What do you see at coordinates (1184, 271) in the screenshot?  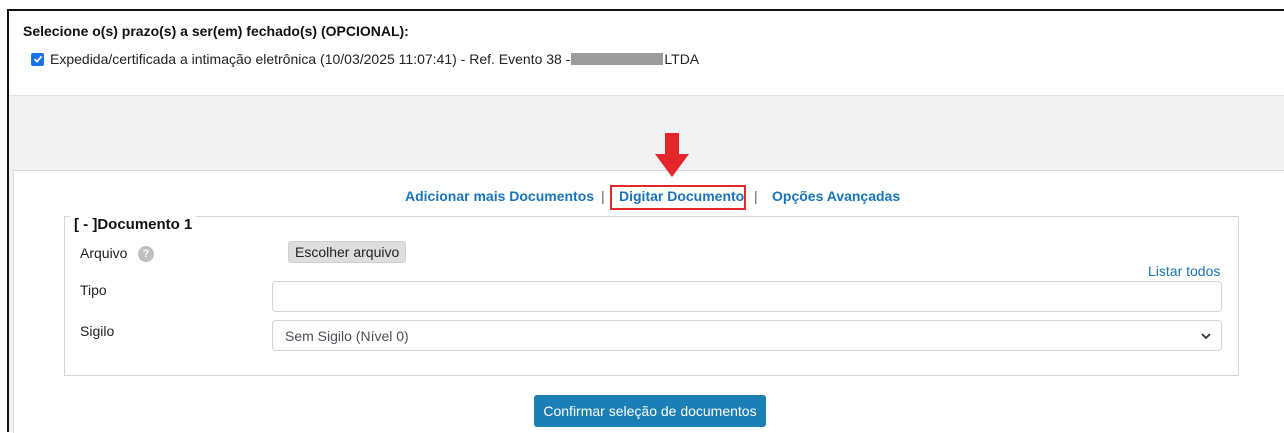 I see `listar-todos-link: Listar todos` at bounding box center [1184, 271].